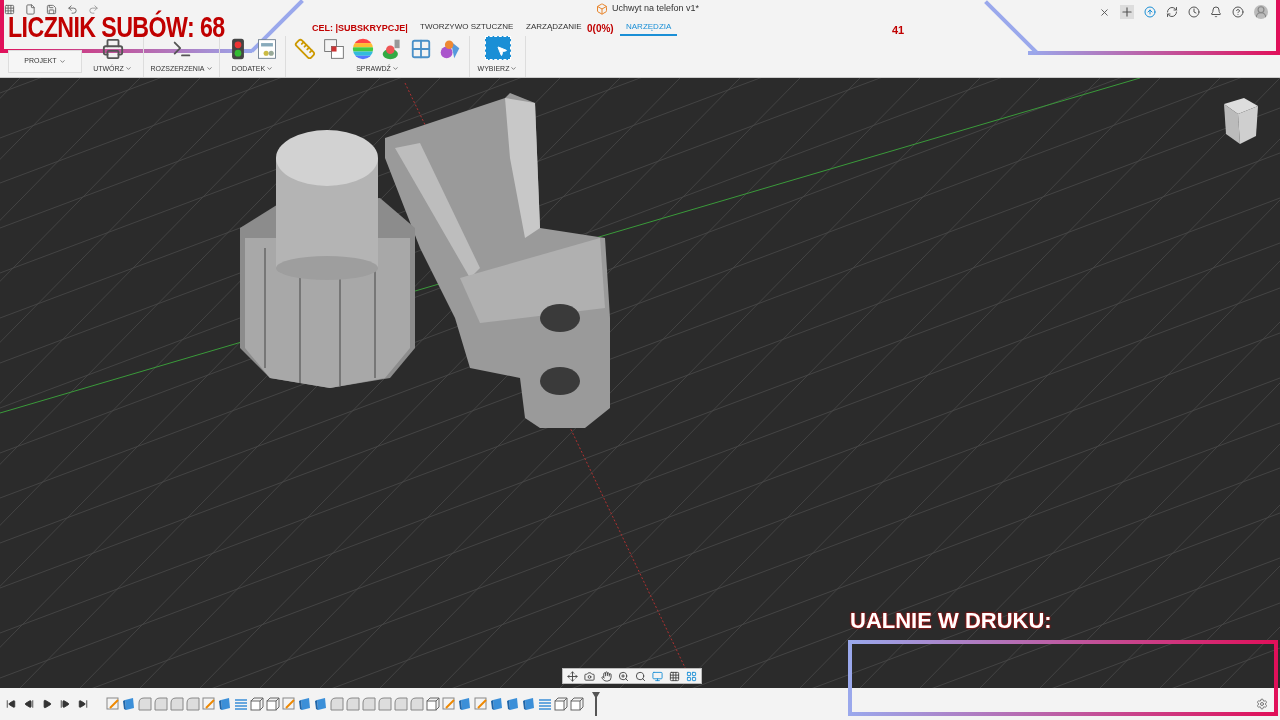 The width and height of the screenshot is (1280, 720). Describe the element at coordinates (305, 48) in the screenshot. I see `ruler-icon` at that location.